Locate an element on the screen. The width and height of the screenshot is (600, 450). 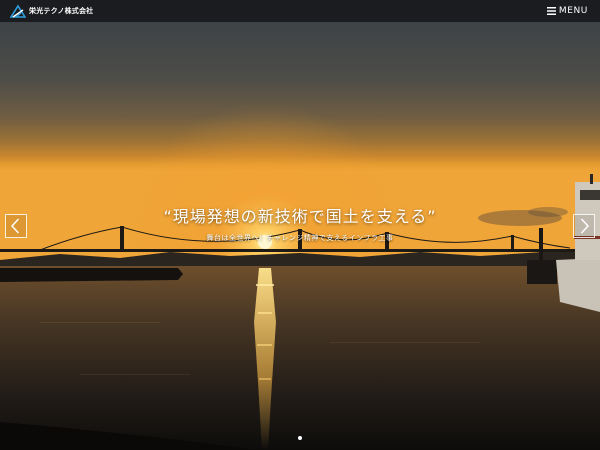
company-logo: 栄光テクノ株式会社 is located at coordinates (51, 11).